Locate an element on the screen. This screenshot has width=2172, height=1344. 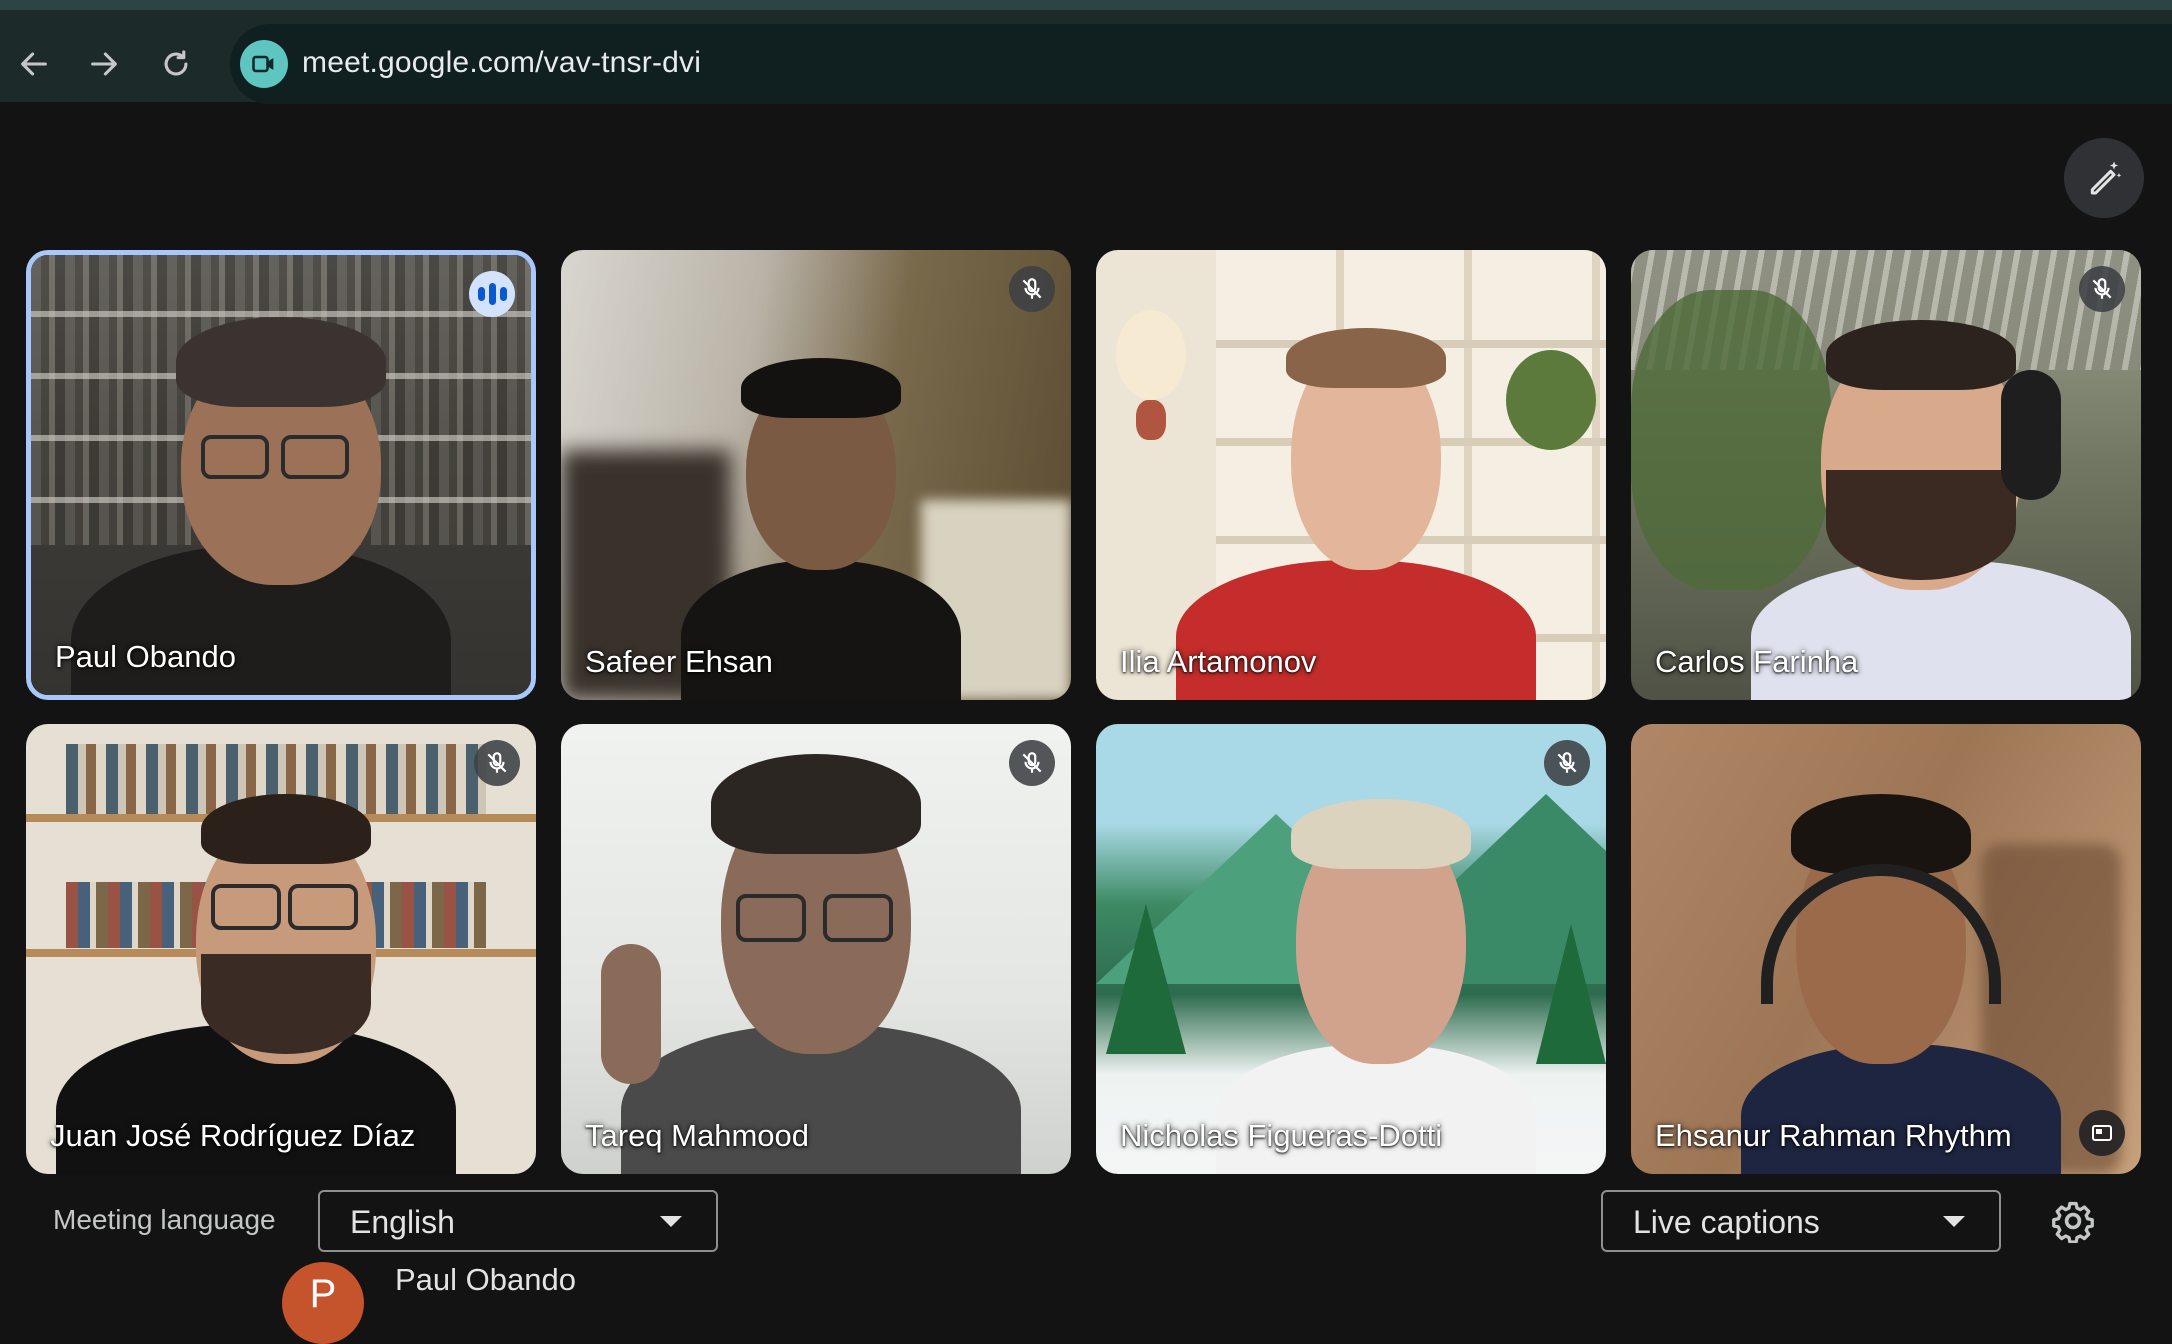
pip-frame-icon is located at coordinates (2102, 1133).